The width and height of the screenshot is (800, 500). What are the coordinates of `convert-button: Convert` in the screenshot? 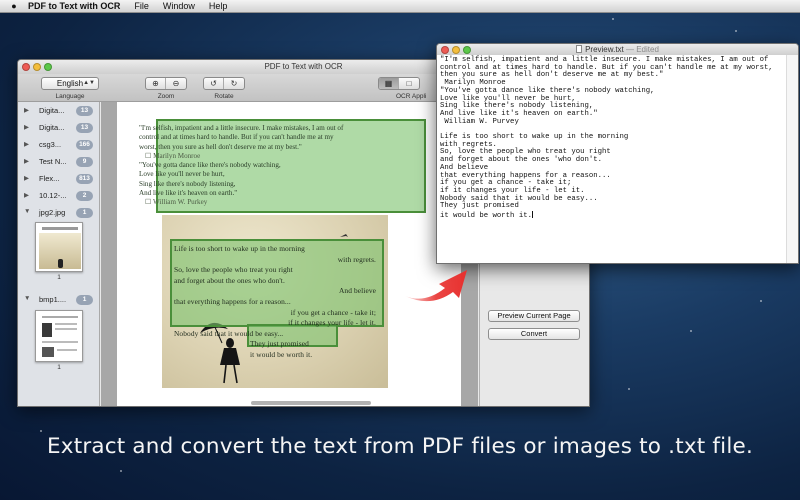 It's located at (534, 334).